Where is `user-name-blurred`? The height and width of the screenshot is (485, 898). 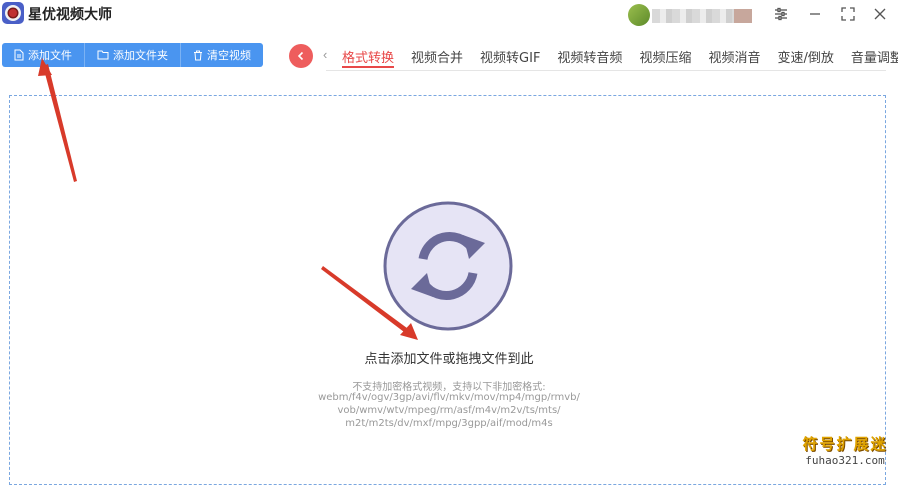
user-name-blurred is located at coordinates (702, 16).